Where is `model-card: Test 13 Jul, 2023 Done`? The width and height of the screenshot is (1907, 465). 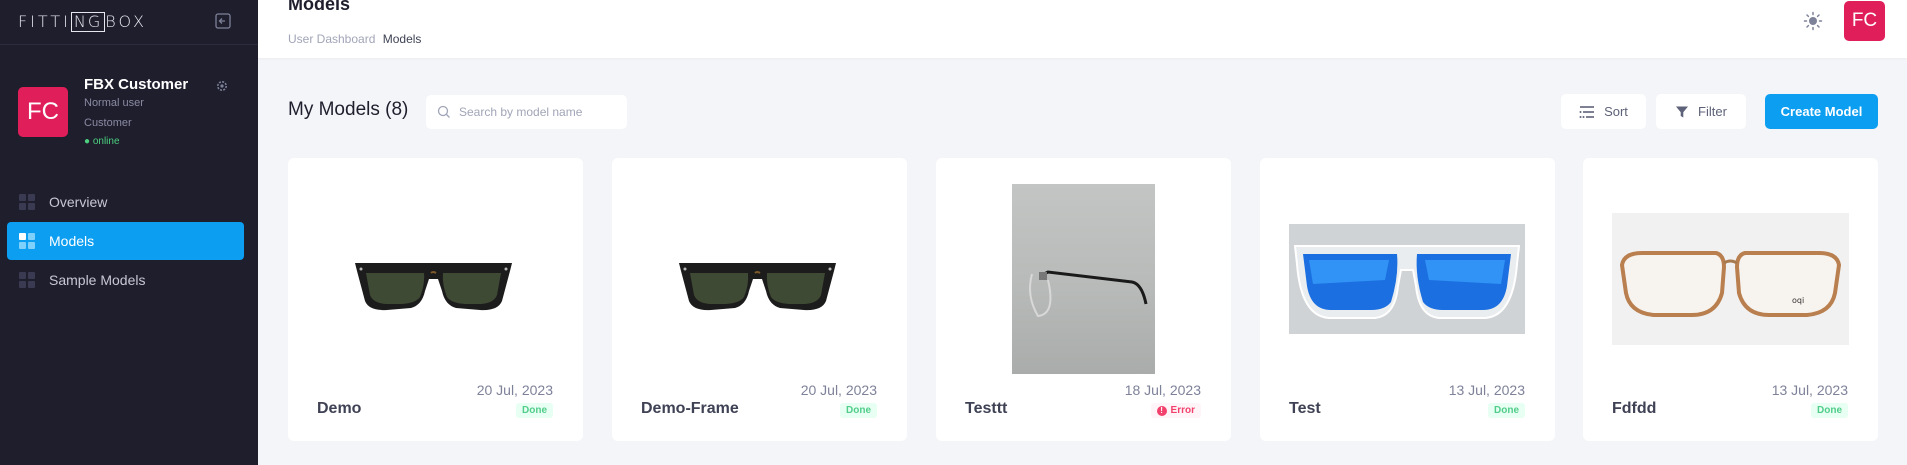 model-card: Test 13 Jul, 2023 Done is located at coordinates (1407, 299).